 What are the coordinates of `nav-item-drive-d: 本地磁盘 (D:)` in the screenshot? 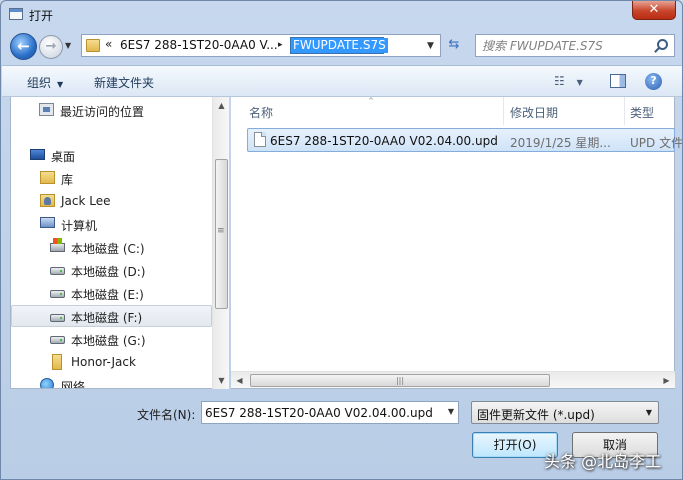 It's located at (111, 270).